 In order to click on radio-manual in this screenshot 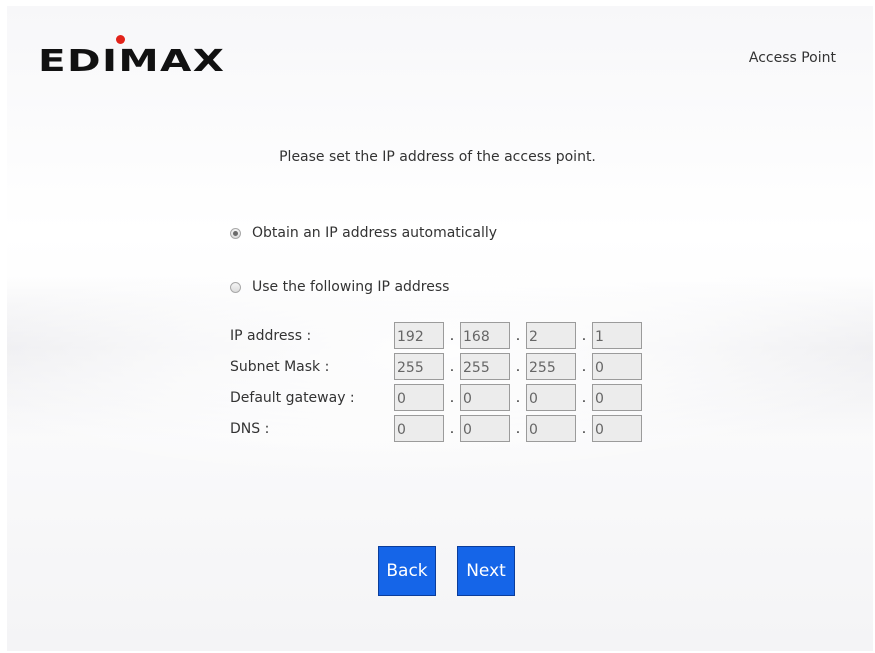, I will do `click(235, 287)`.